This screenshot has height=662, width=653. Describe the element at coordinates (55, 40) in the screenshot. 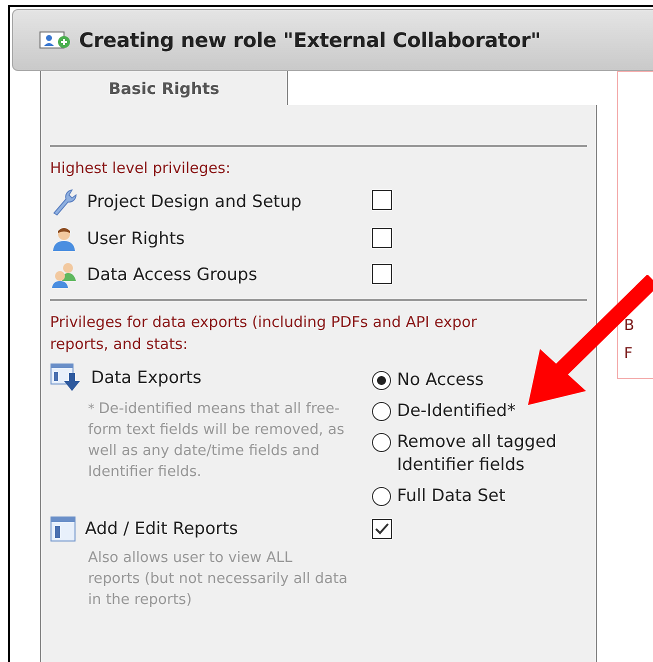

I see `add-user-icon` at that location.